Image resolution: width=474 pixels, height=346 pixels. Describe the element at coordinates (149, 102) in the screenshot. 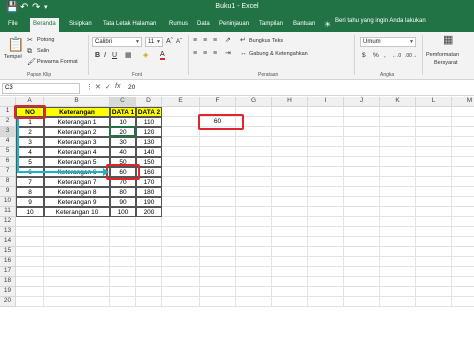

I see `column-header-d: D` at that location.